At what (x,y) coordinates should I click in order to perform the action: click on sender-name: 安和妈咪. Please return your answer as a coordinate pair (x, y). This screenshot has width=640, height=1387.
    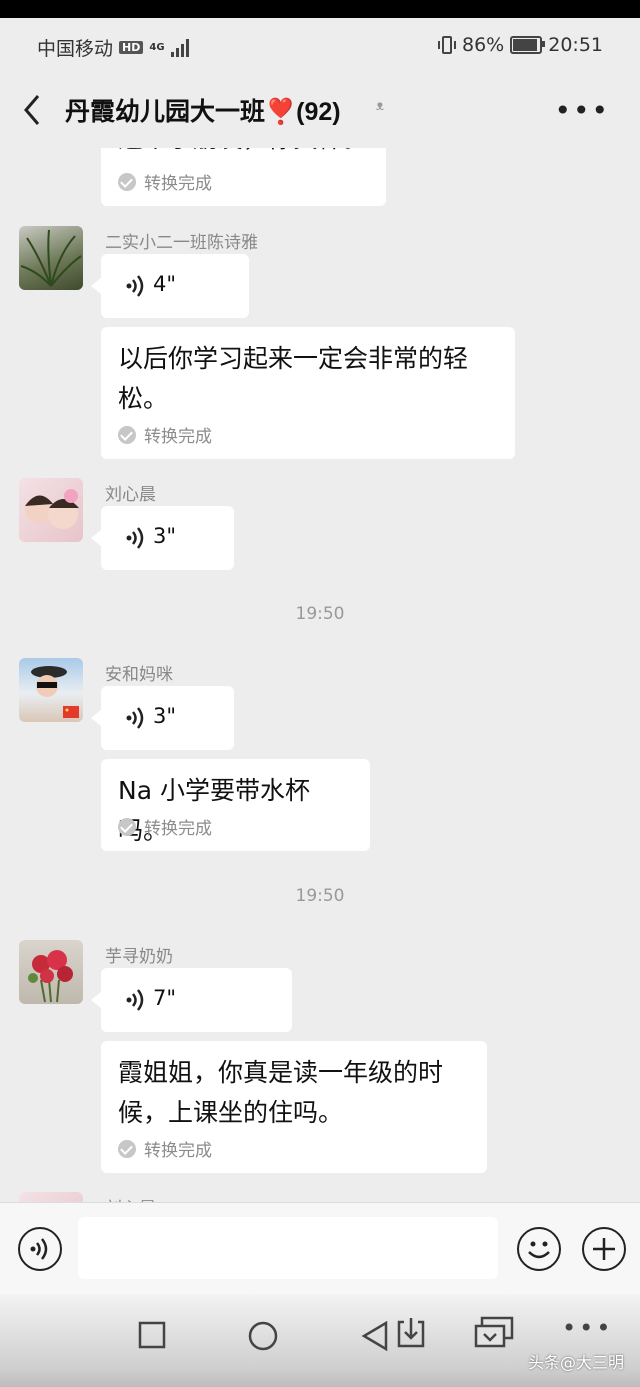
    Looking at the image, I should click on (139, 675).